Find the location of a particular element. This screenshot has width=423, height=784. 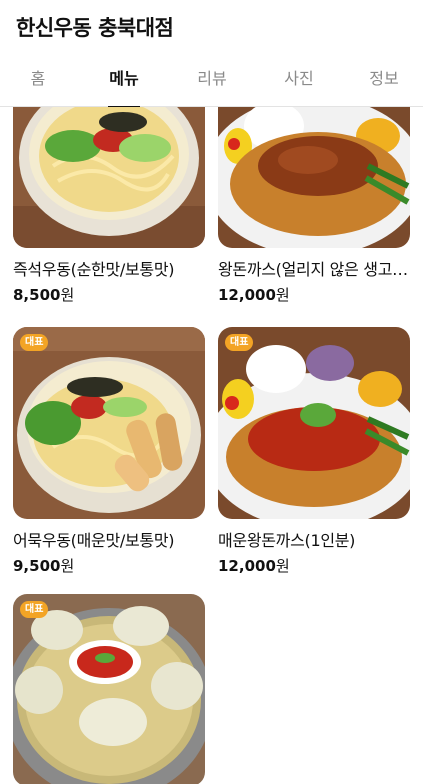

tab-home: 홈 is located at coordinates (40, 79).